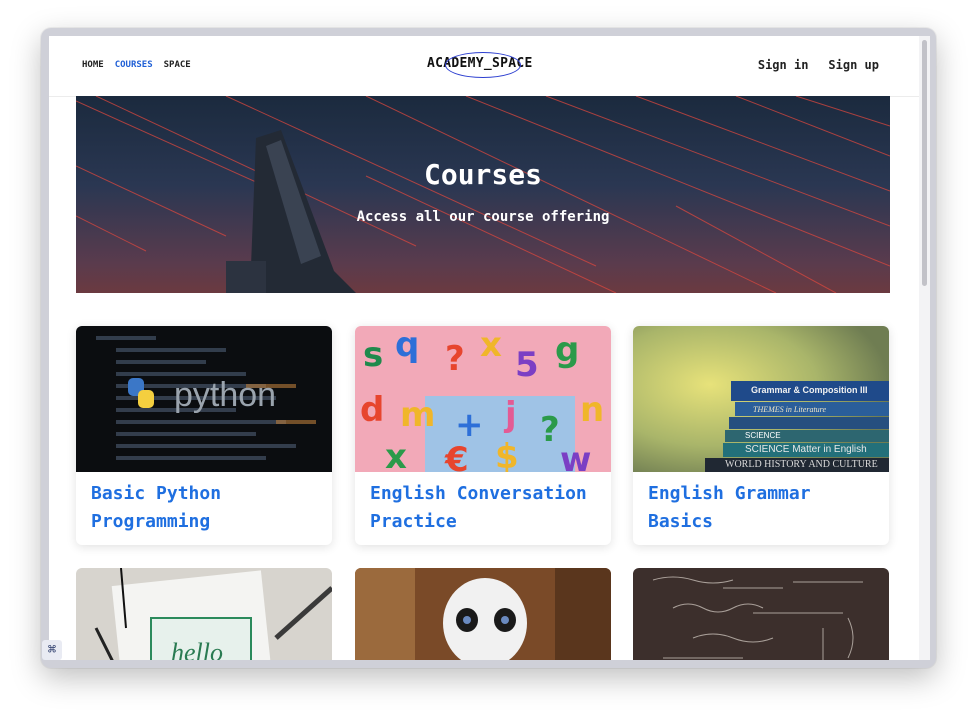 Image resolution: width=980 pixels, height=727 pixels. What do you see at coordinates (177, 65) in the screenshot?
I see `nav-space: SPACE` at bounding box center [177, 65].